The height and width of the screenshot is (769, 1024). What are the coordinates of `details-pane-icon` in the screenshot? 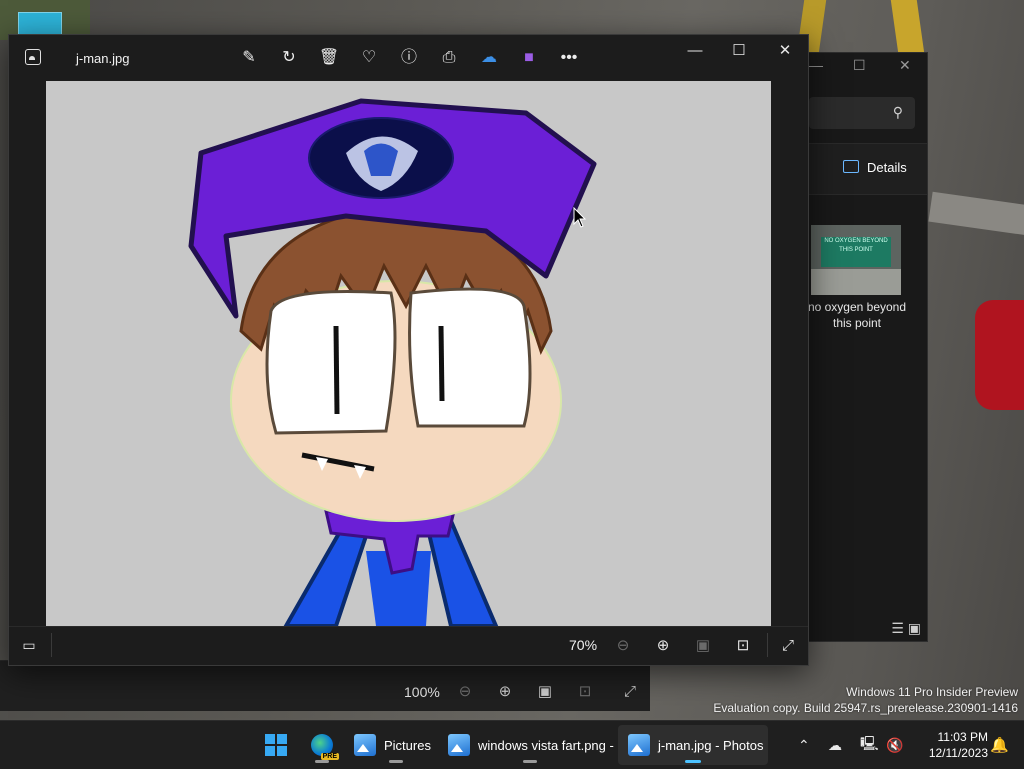 It's located at (851, 166).